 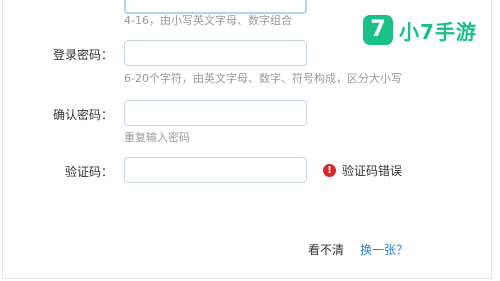 What do you see at coordinates (329, 170) in the screenshot?
I see `error-icon: !` at bounding box center [329, 170].